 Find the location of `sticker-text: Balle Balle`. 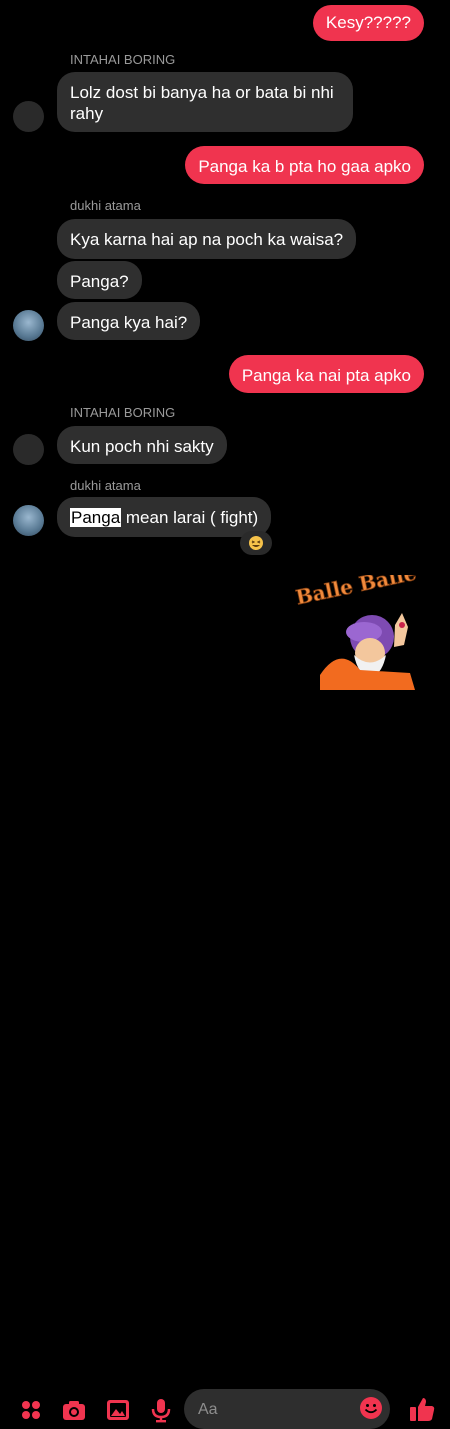

sticker-text: Balle Balle is located at coordinates (355, 592).